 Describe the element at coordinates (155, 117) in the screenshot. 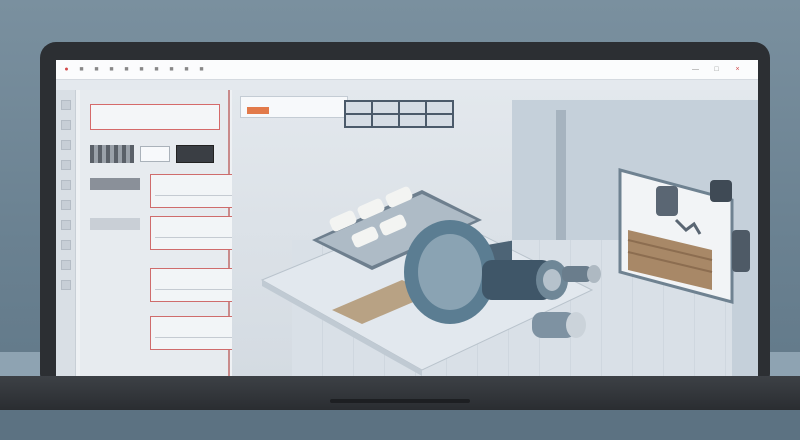

I see `panel-header` at that location.